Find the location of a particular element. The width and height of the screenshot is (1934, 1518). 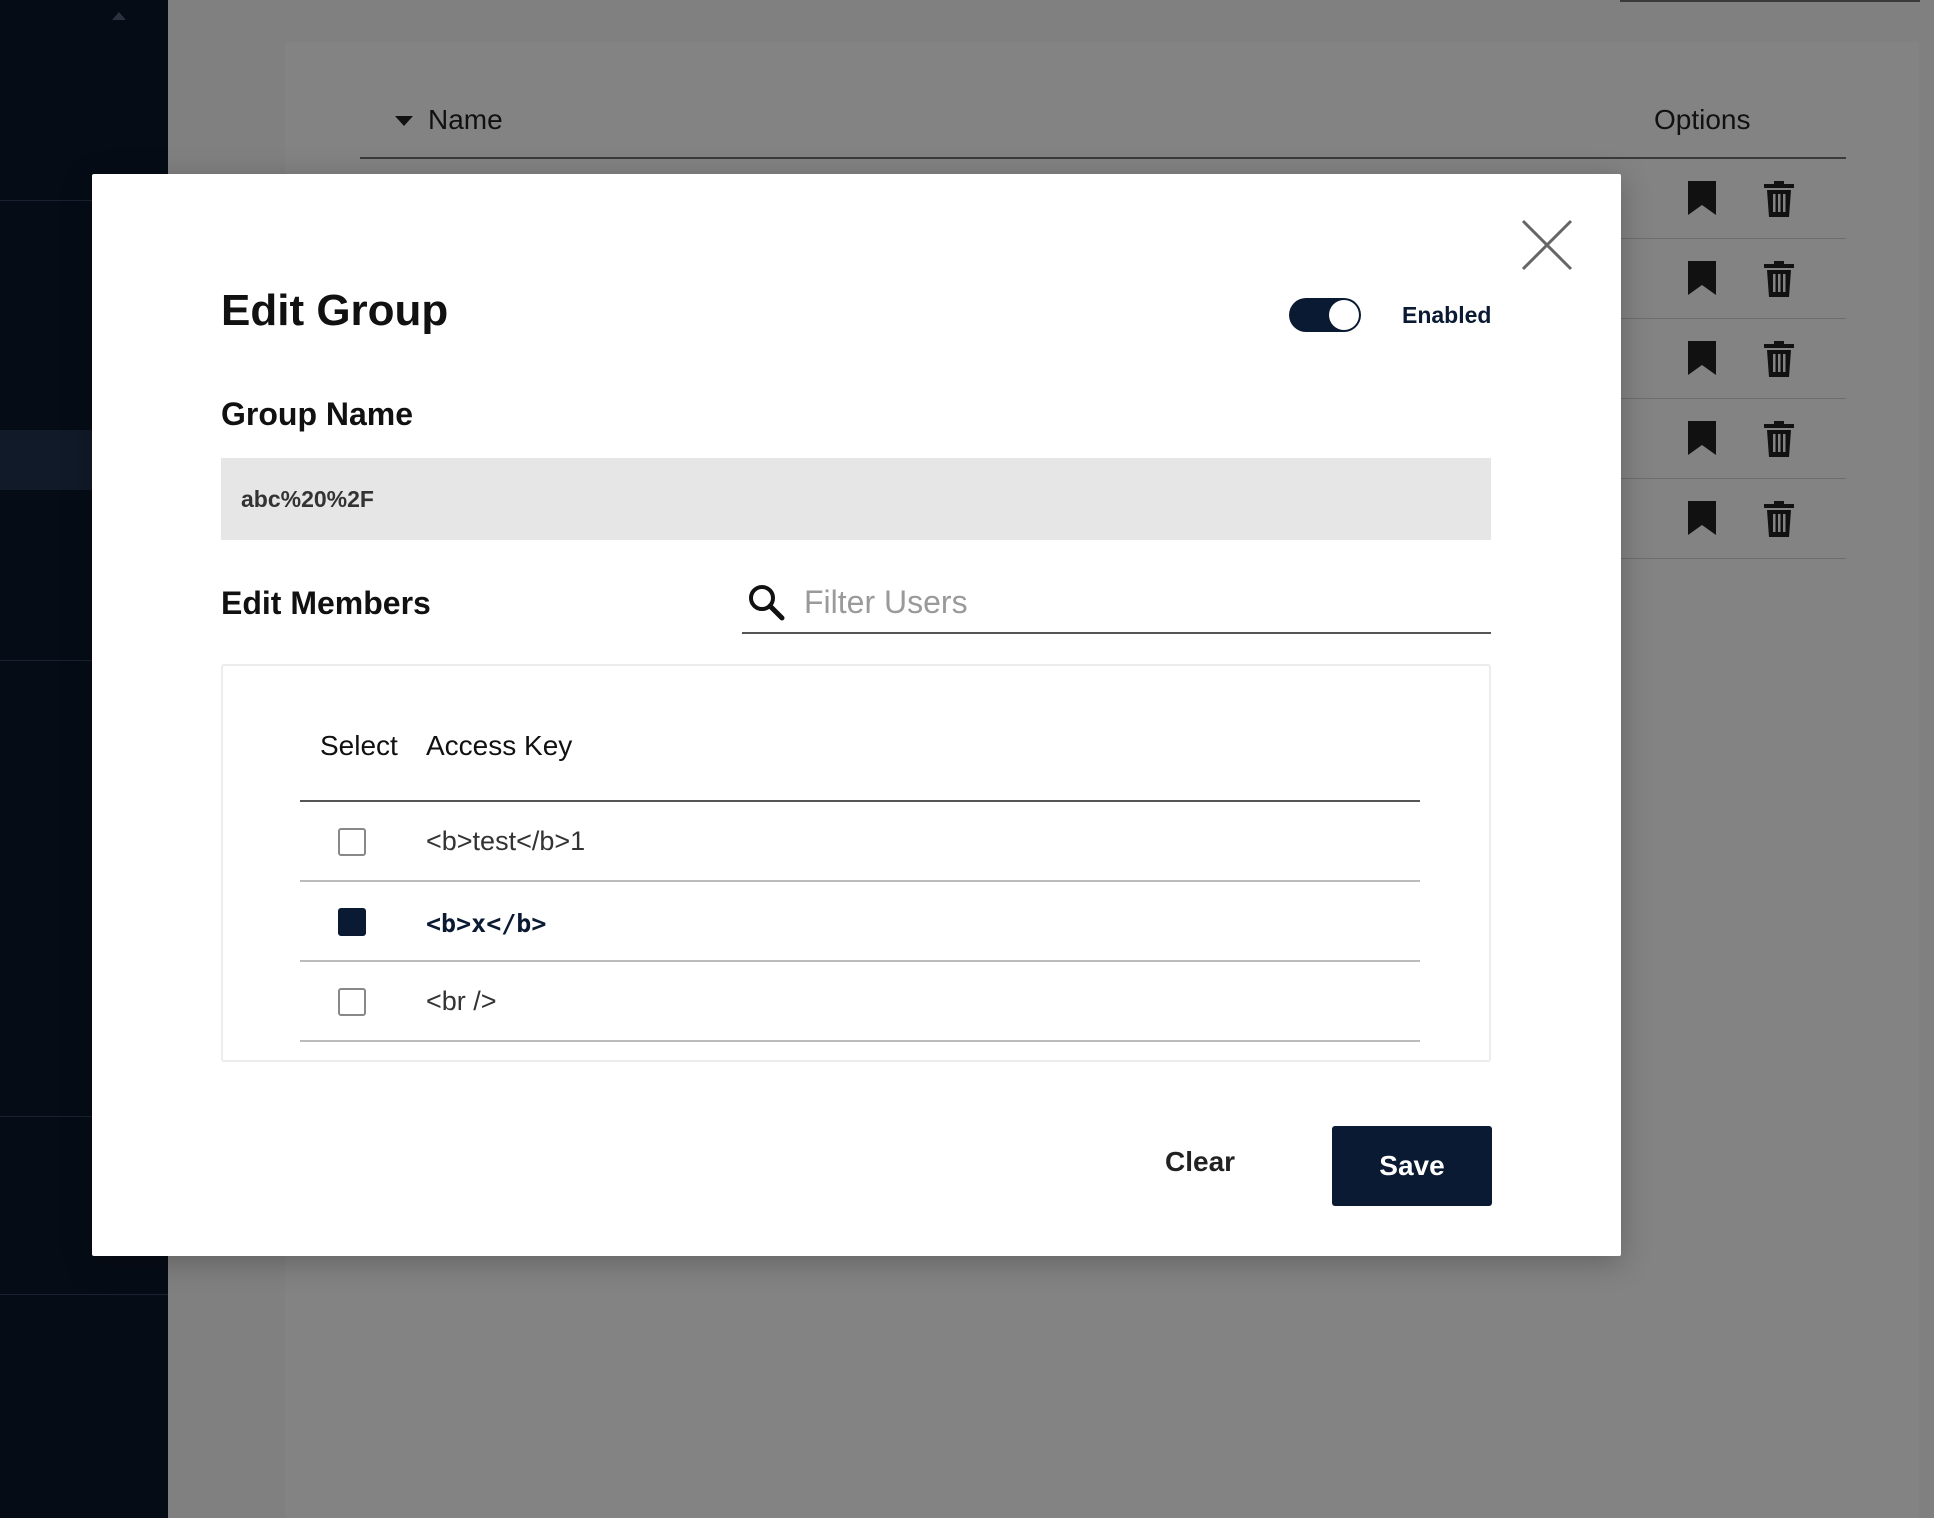

enabled-label: Enabled is located at coordinates (1447, 315).